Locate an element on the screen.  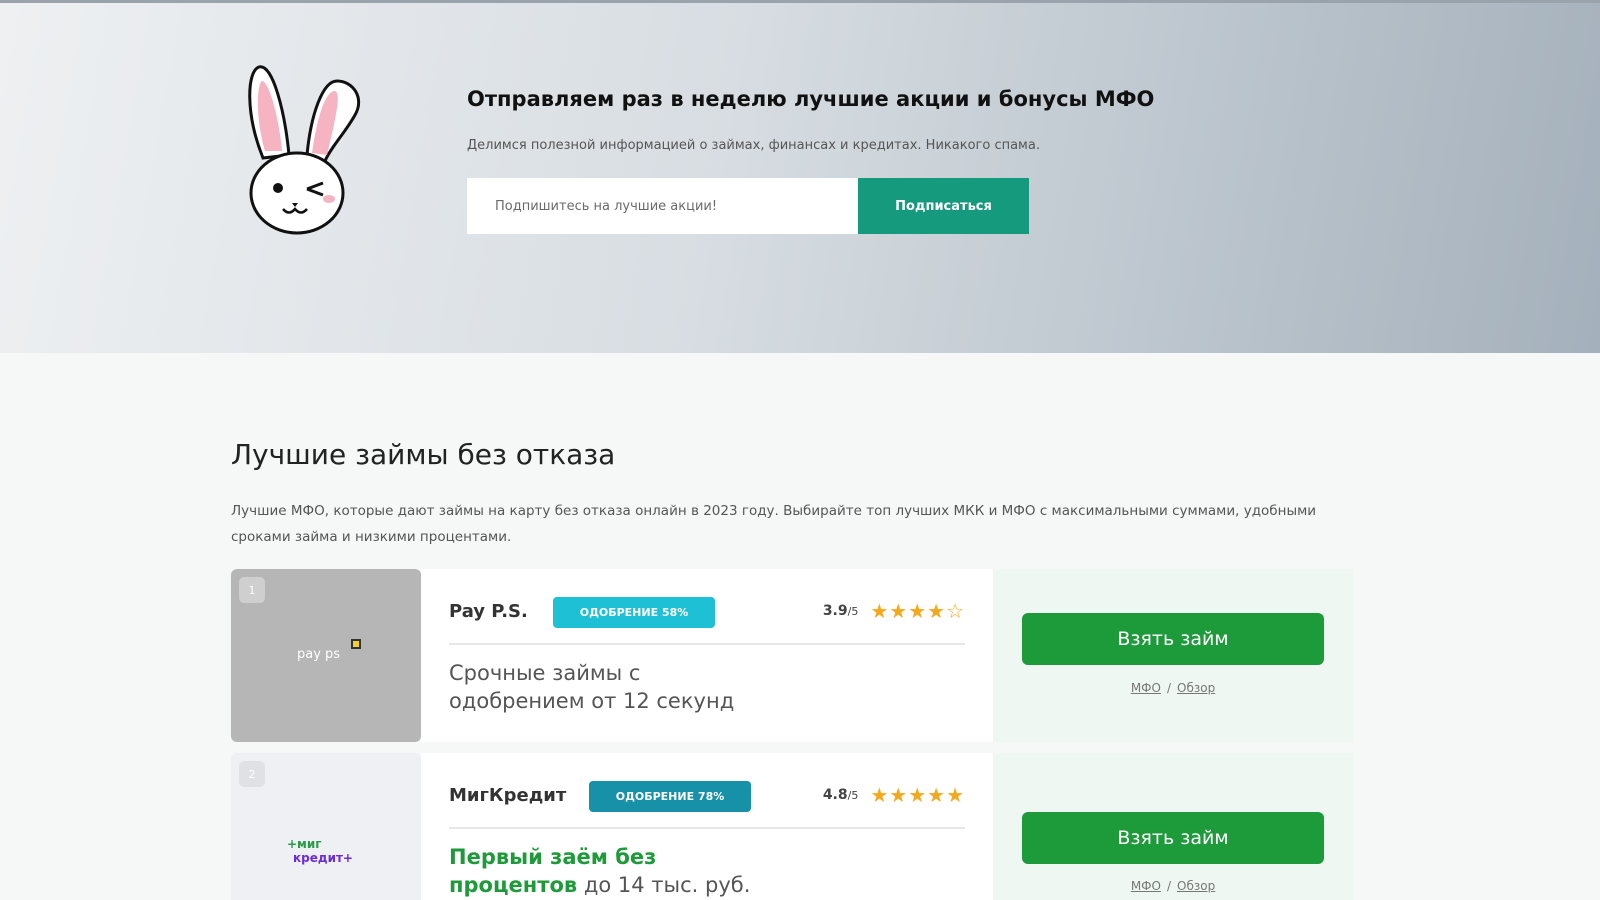
section-title: Лучшие займы без отказа is located at coordinates (423, 454).